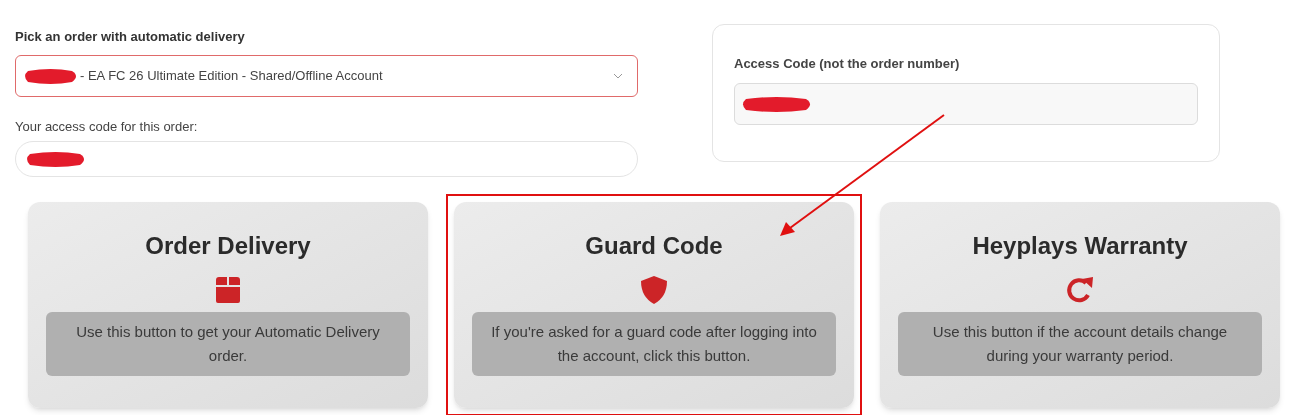 This screenshot has width=1300, height=415. Describe the element at coordinates (1080, 246) in the screenshot. I see `card-title: Heyplays Warranty` at that location.